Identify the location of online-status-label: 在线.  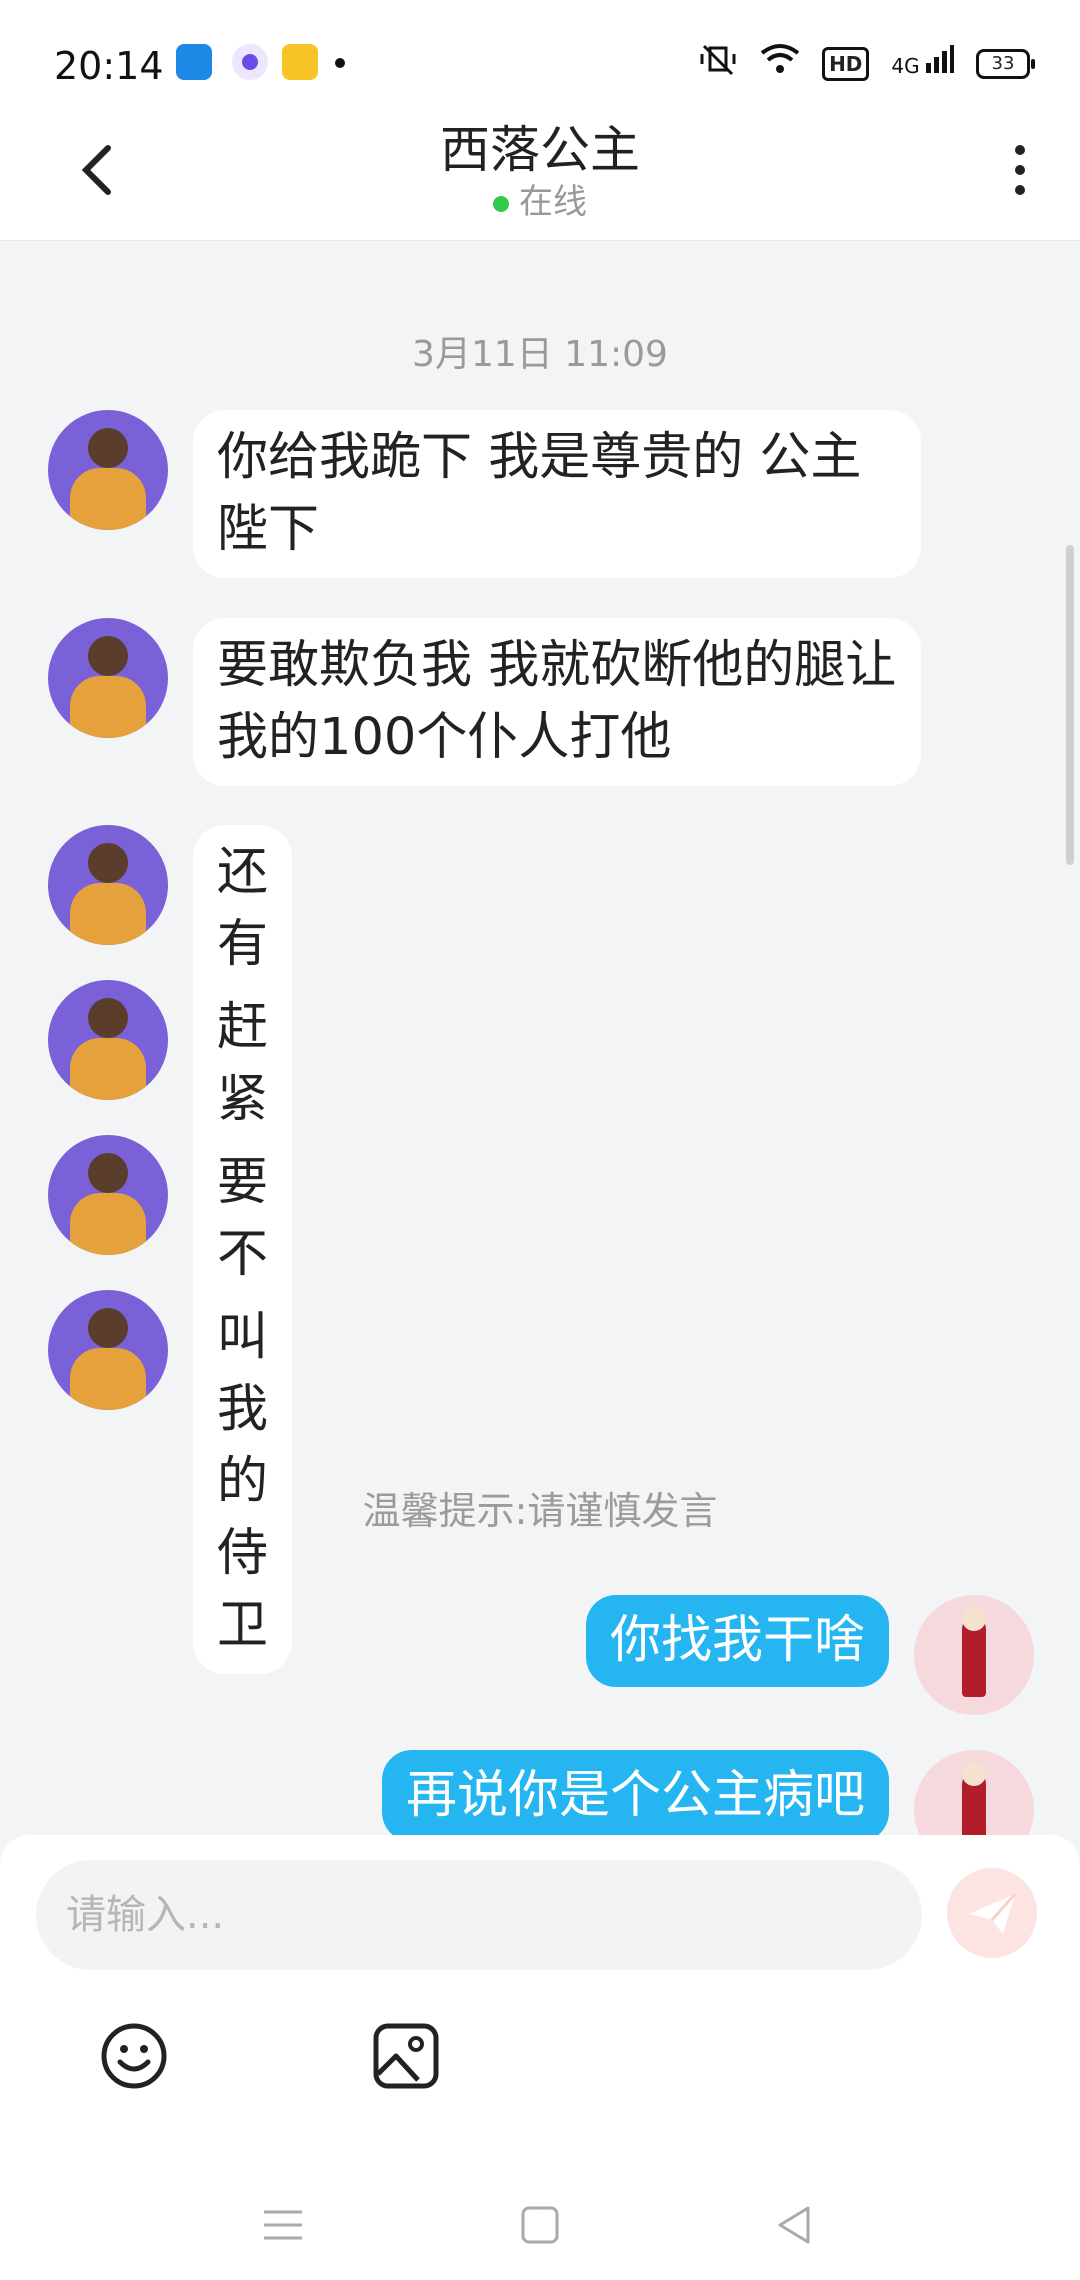
(553, 202).